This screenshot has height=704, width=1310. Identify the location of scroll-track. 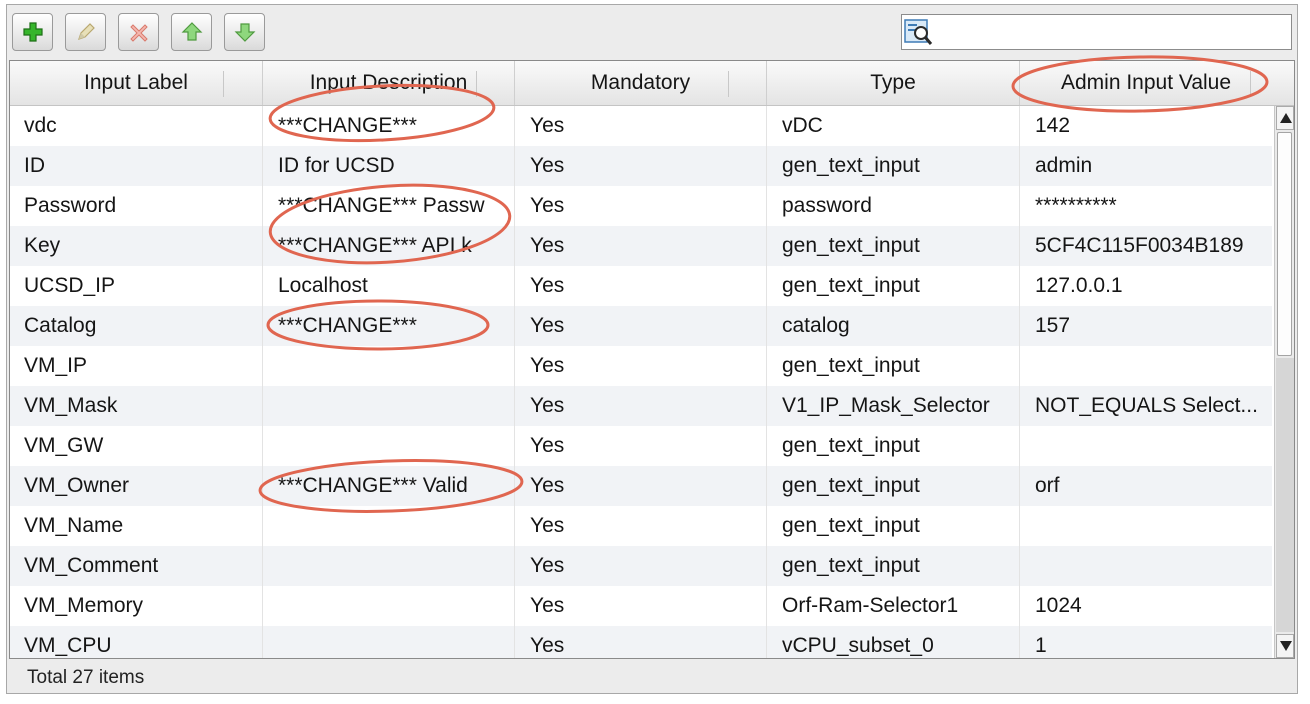
(1285, 495).